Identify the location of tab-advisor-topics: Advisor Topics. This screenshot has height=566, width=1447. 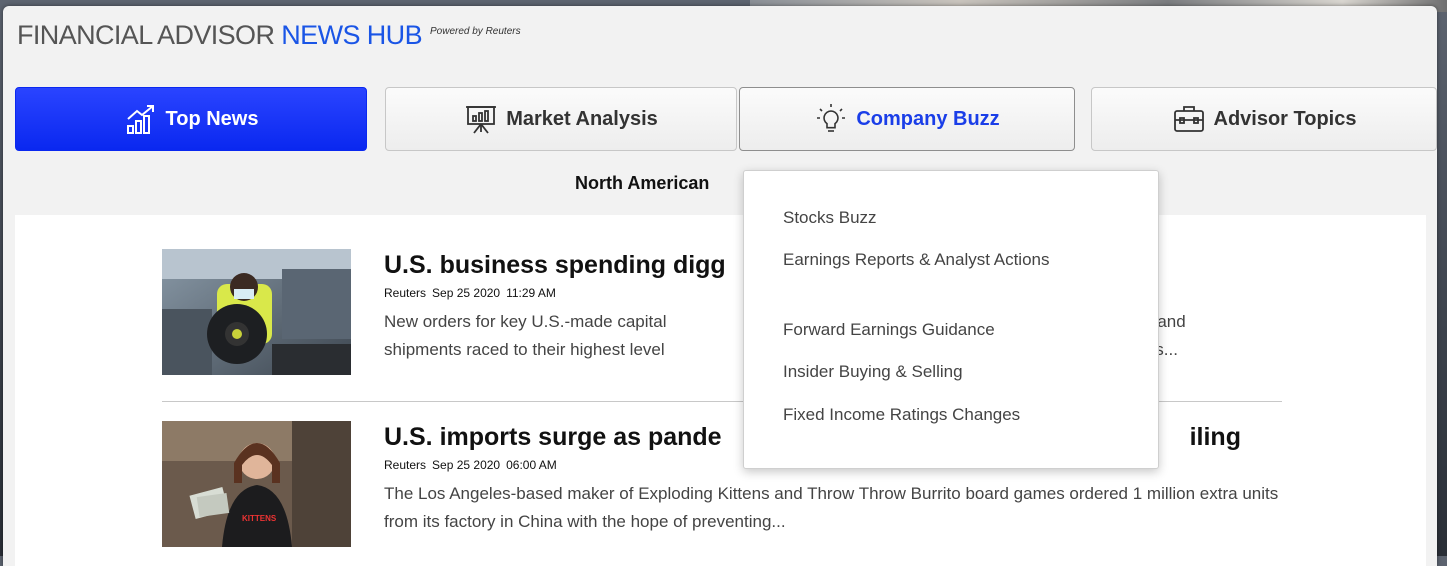
(1264, 119).